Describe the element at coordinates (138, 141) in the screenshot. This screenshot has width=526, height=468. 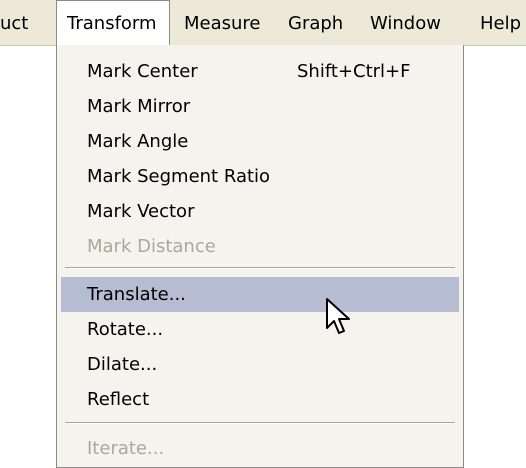
I see `menu-item-label: Mark Angle` at that location.